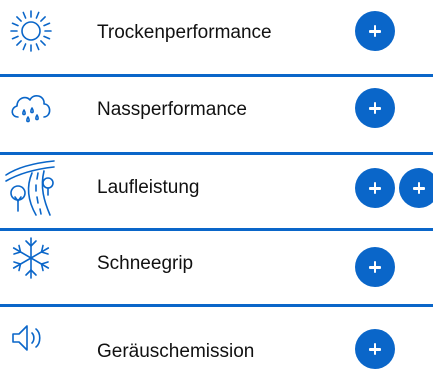  I want to click on speaker-icon, so click(30, 338).